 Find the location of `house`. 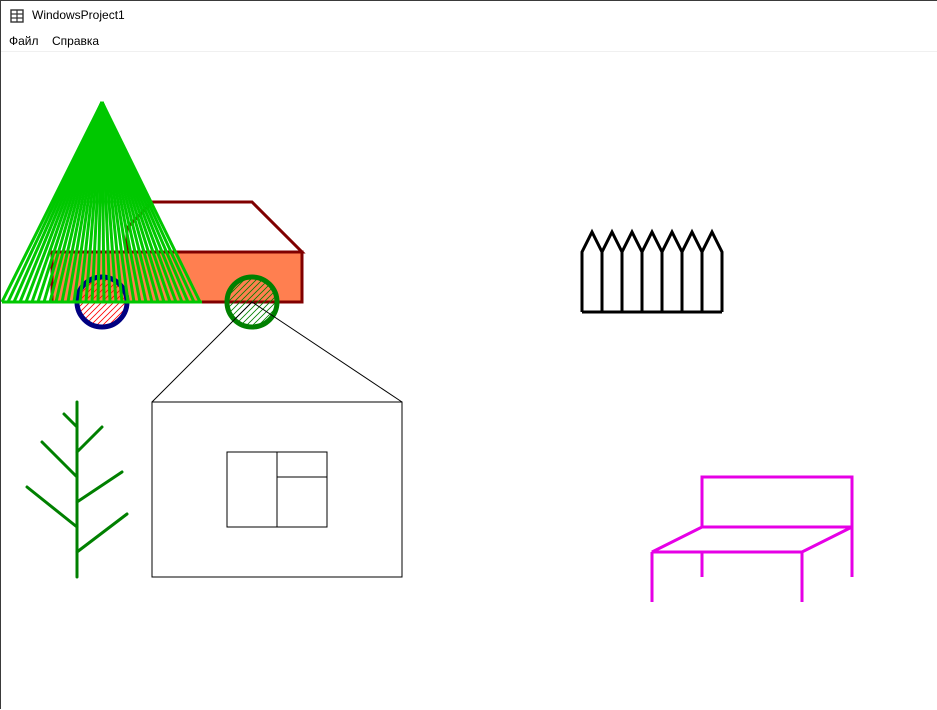

house is located at coordinates (277, 439).